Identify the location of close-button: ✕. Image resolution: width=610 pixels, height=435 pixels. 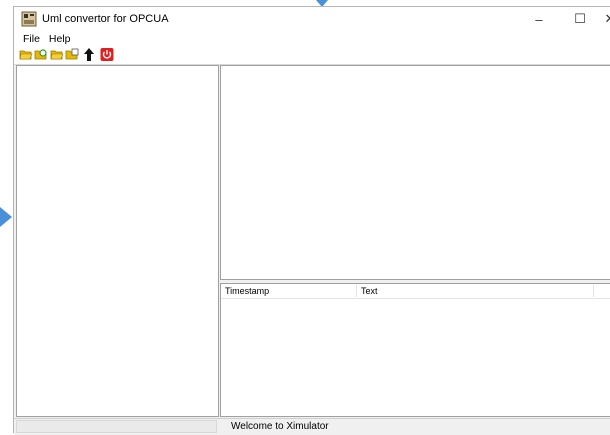
(605, 19).